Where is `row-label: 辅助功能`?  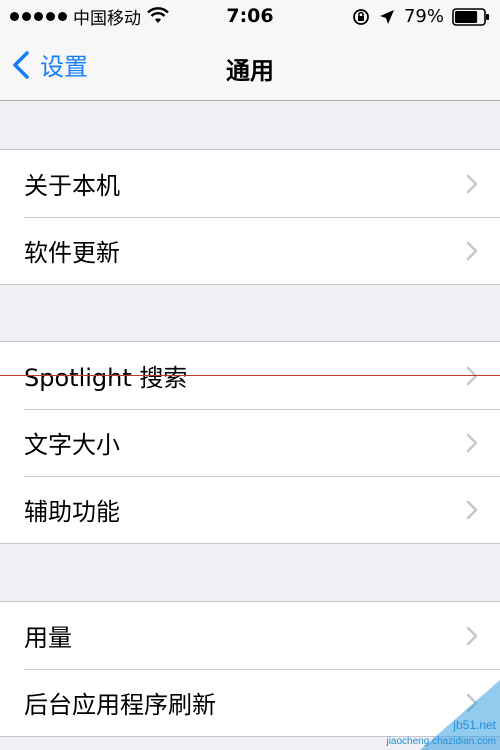 row-label: 辅助功能 is located at coordinates (72, 512).